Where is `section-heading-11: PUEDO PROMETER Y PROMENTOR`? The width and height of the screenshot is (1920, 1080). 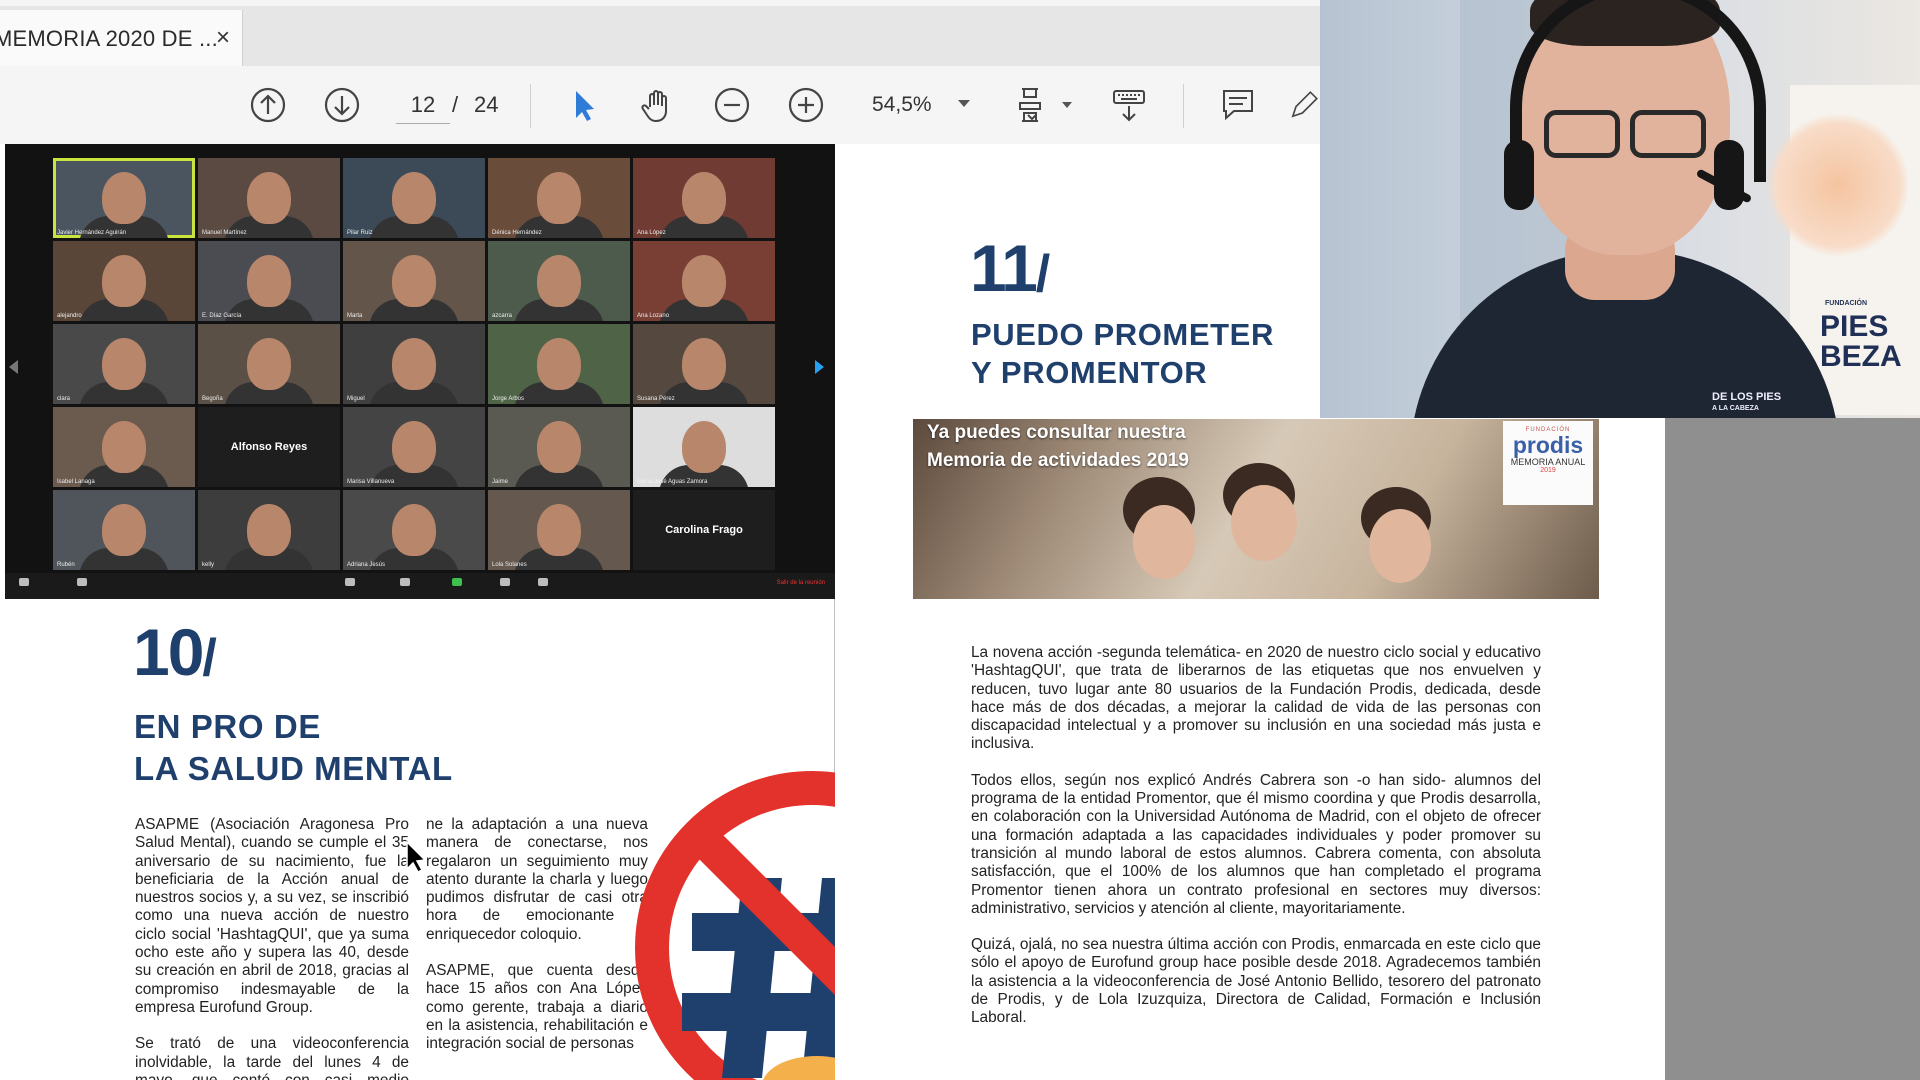 section-heading-11: PUEDO PROMETER Y PROMENTOR is located at coordinates (1122, 353).